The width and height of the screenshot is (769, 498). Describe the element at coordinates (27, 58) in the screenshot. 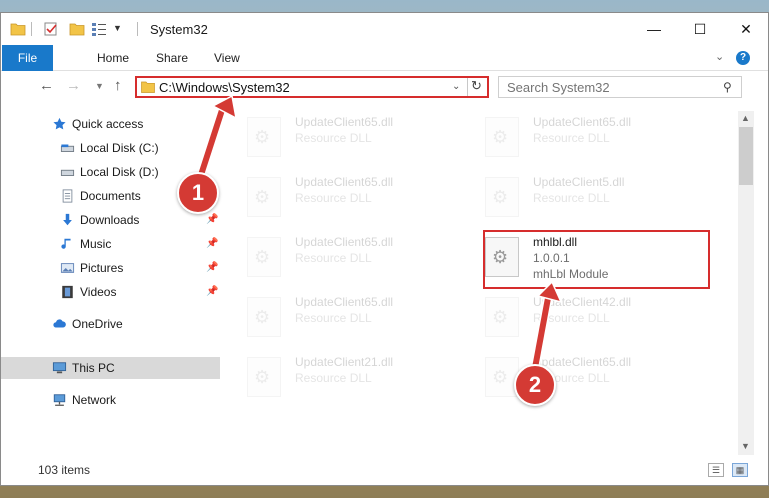

I see `tab-file: File` at that location.